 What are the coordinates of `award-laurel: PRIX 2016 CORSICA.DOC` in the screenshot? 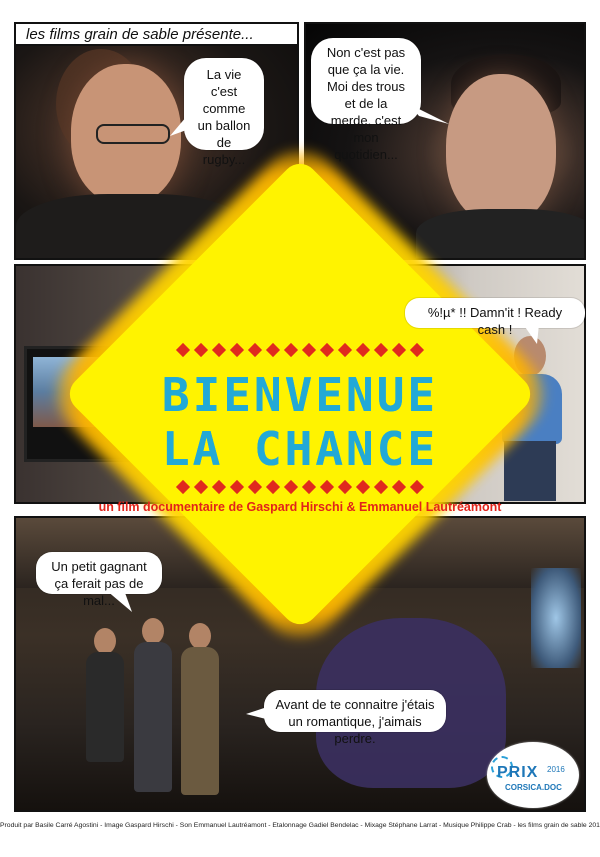 It's located at (533, 775).